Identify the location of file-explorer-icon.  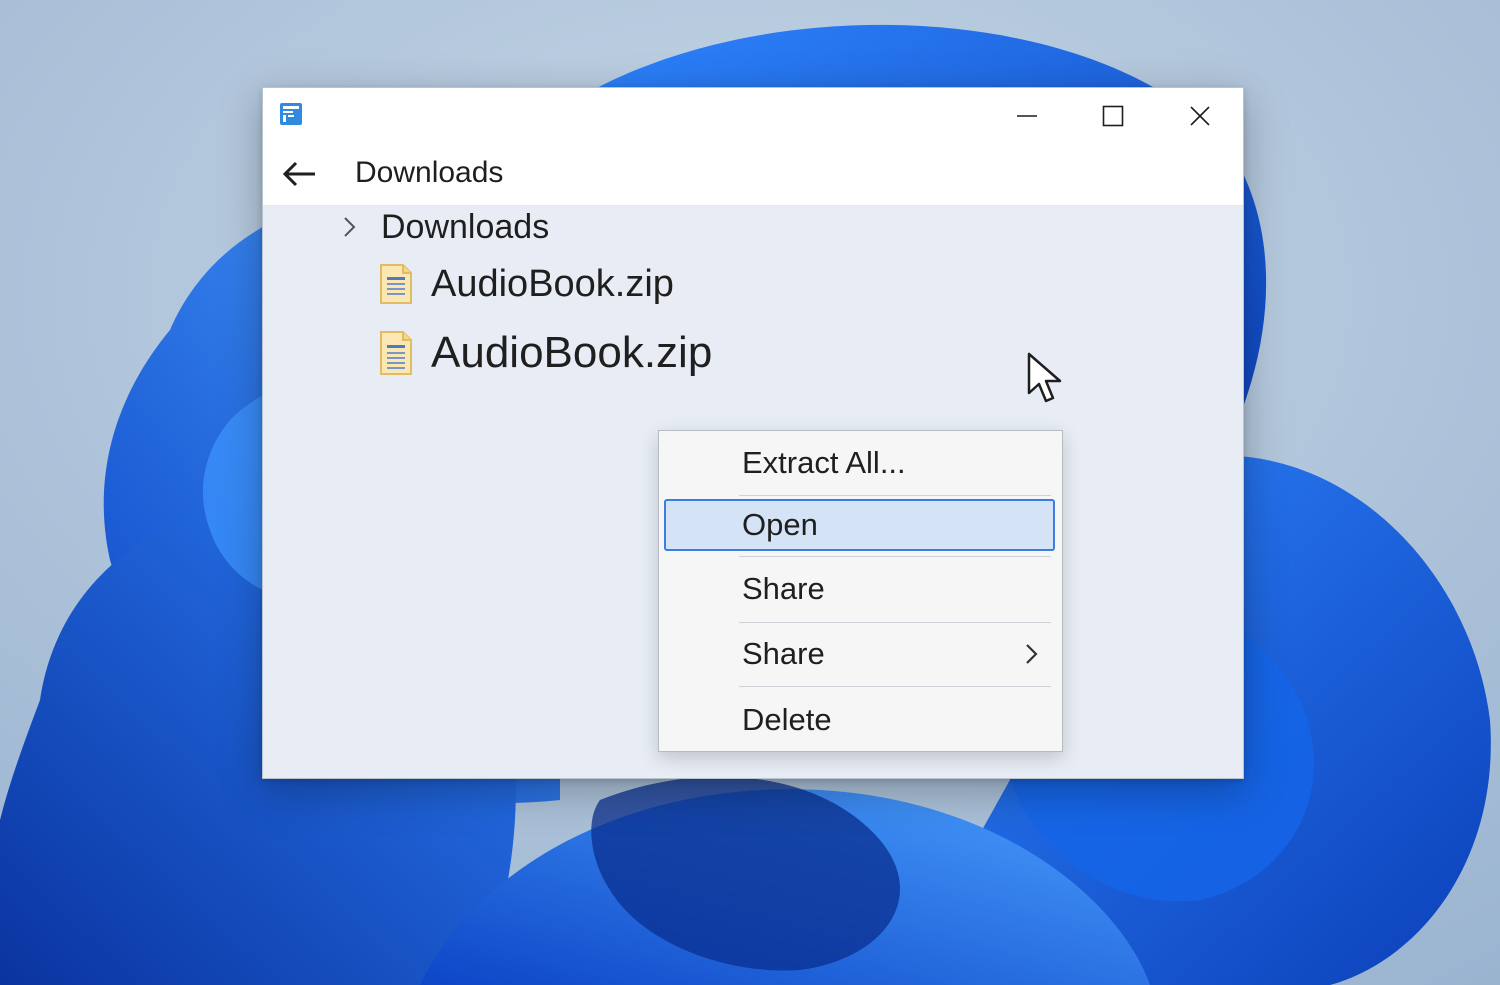
(291, 114).